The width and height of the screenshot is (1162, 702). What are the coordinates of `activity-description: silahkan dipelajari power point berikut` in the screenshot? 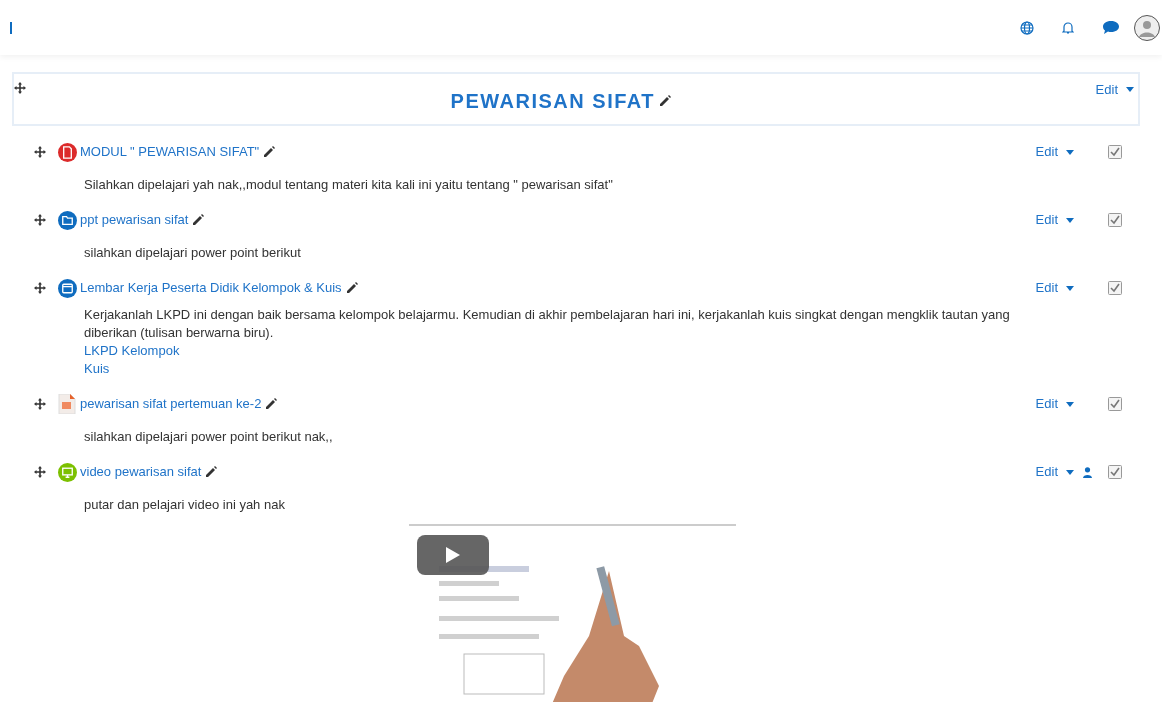 It's located at (193, 253).